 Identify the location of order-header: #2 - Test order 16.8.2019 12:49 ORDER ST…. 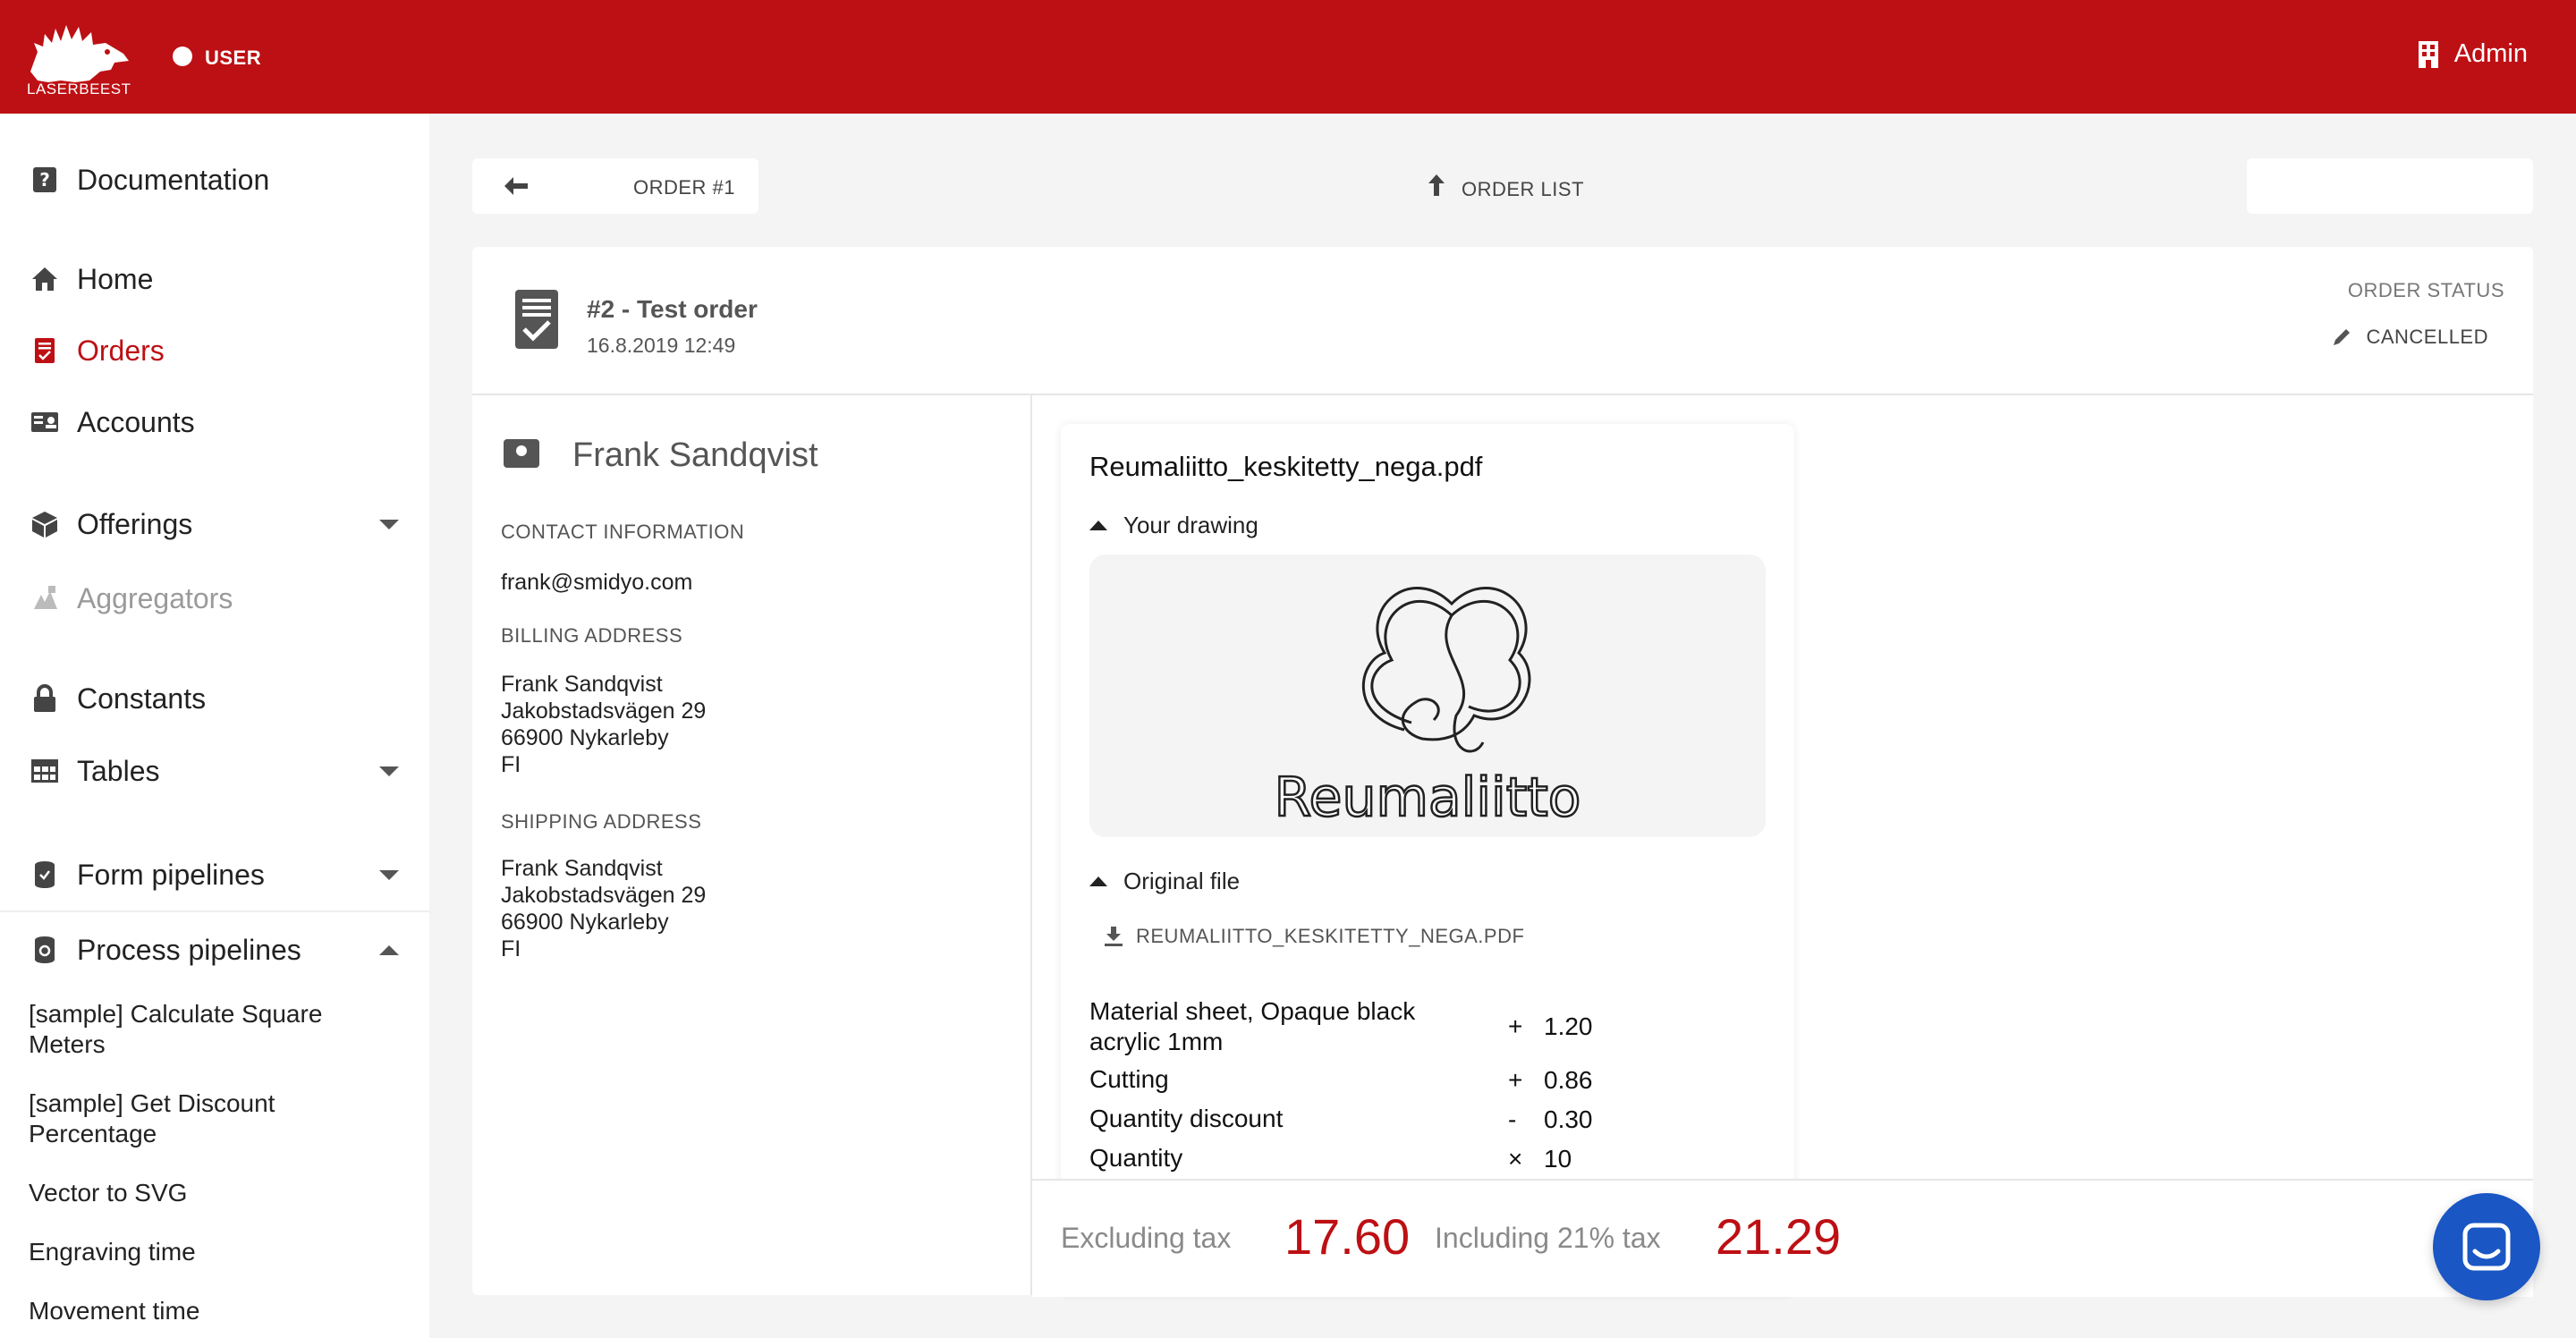
(1502, 321).